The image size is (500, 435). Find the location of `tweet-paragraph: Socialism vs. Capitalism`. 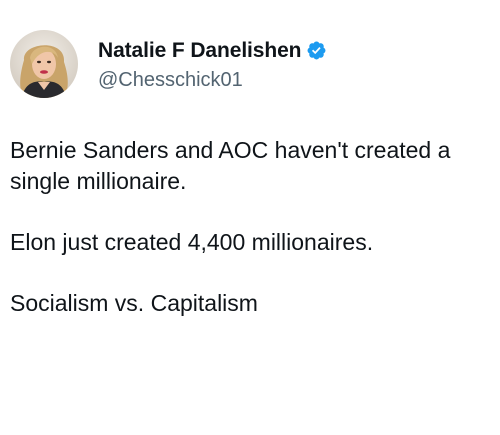

tweet-paragraph: Socialism vs. Capitalism is located at coordinates (134, 303).